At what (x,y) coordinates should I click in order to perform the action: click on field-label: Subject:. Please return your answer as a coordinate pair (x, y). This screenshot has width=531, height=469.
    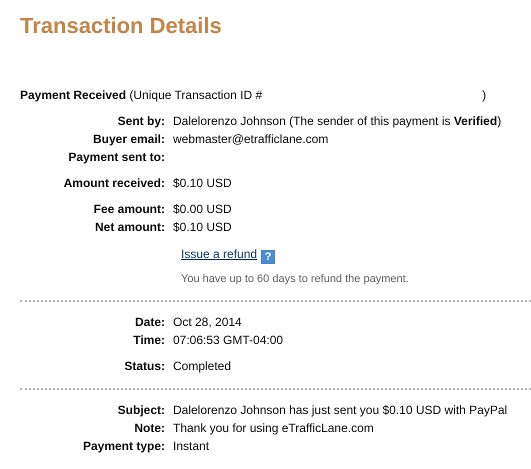
    Looking at the image, I should click on (141, 410).